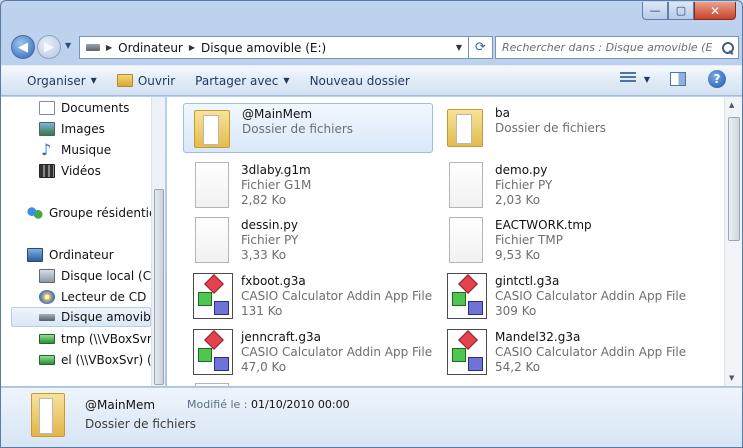 This screenshot has height=448, width=743. I want to click on close-button: ✕, so click(715, 11).